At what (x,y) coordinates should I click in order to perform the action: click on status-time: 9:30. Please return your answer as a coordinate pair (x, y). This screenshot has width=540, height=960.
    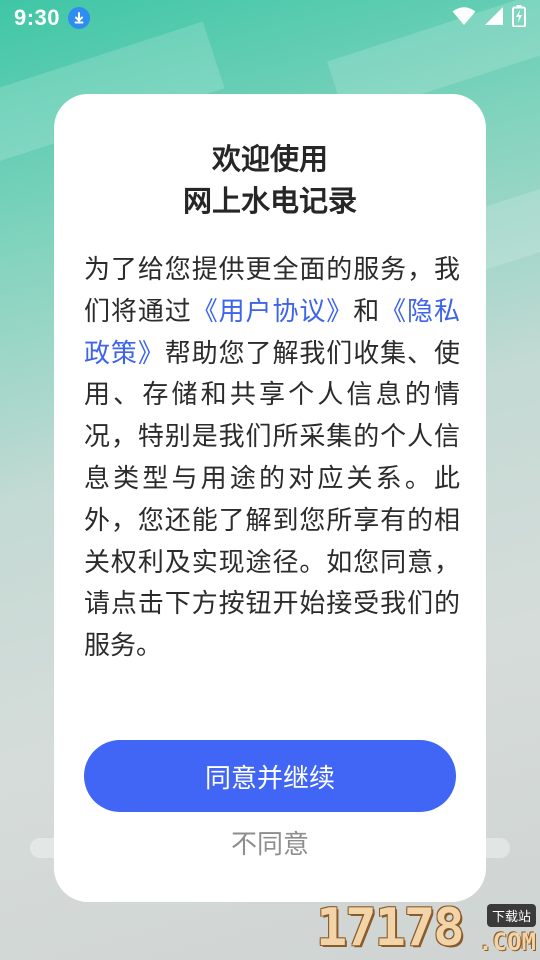
    Looking at the image, I should click on (37, 17).